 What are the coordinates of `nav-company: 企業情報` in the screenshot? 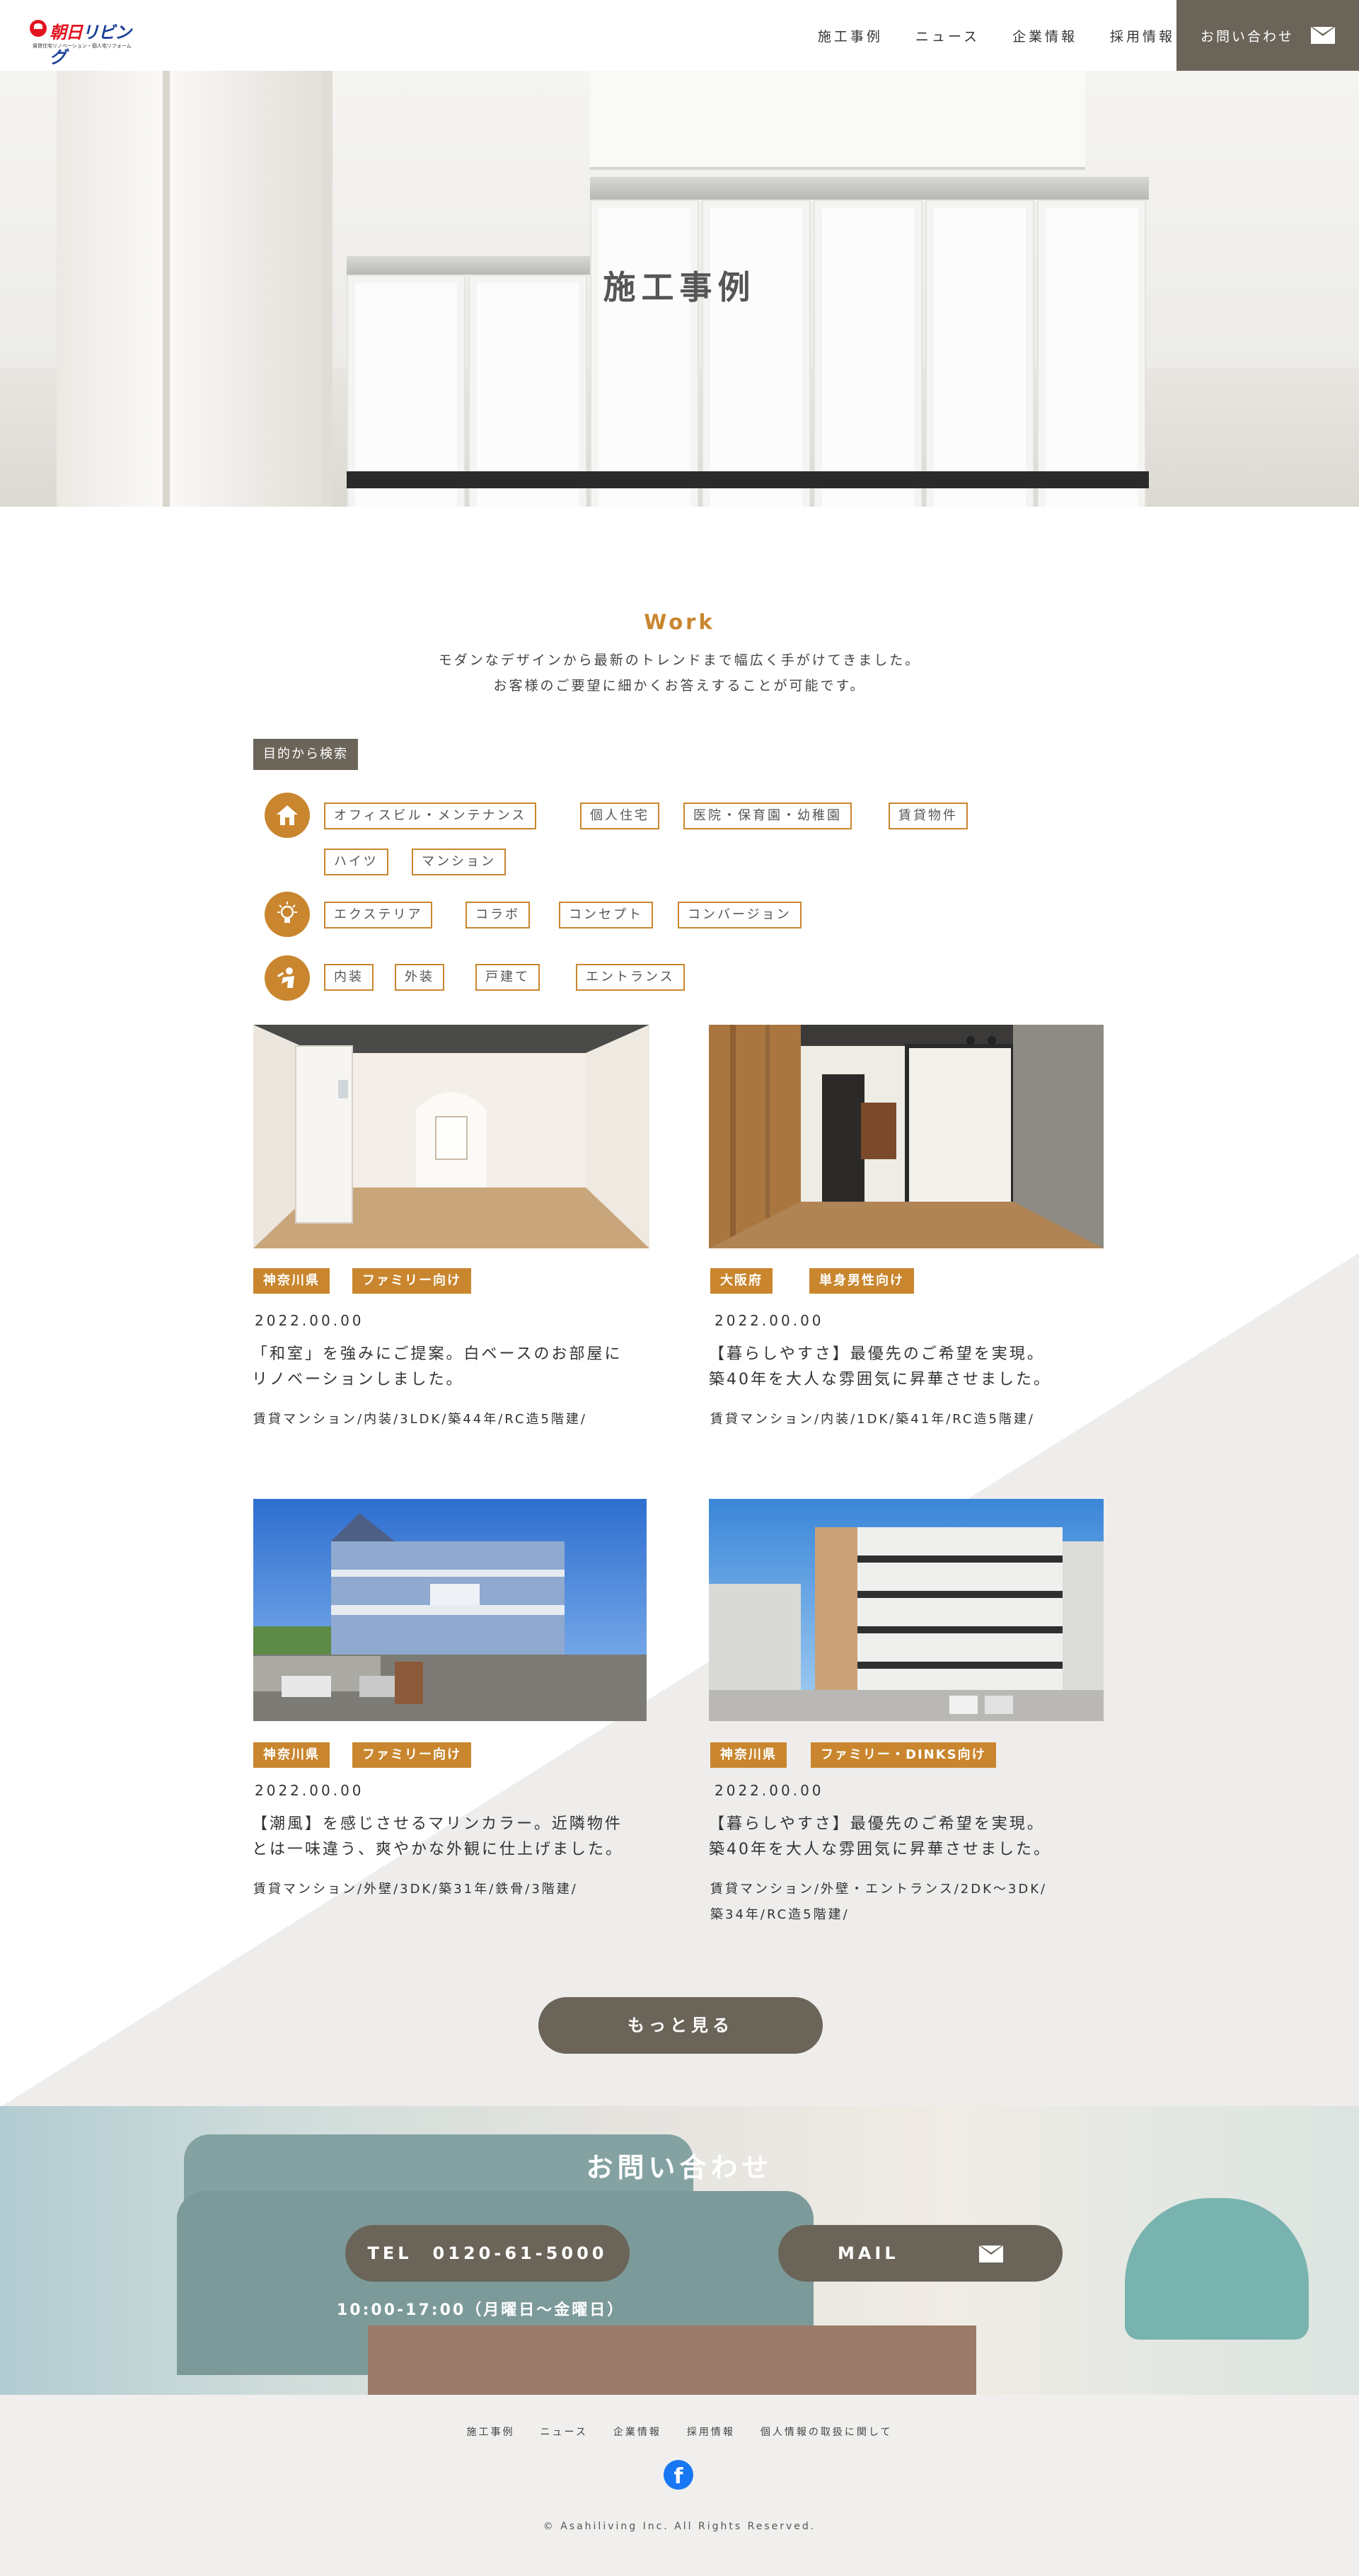 It's located at (1044, 36).